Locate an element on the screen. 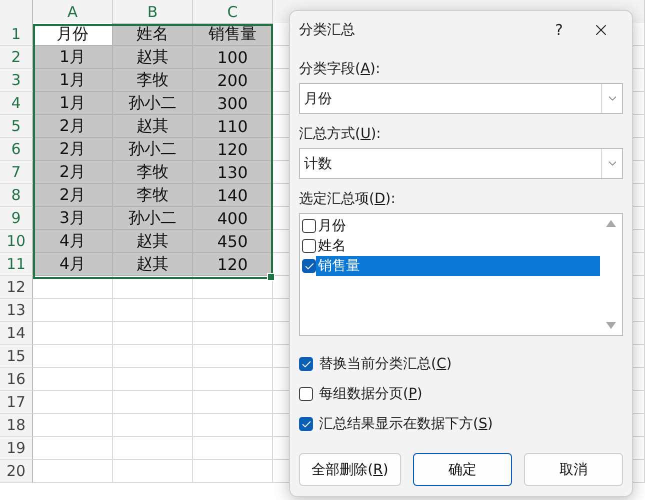 Image resolution: width=645 pixels, height=500 pixels. row-header: 18 is located at coordinates (16, 425).